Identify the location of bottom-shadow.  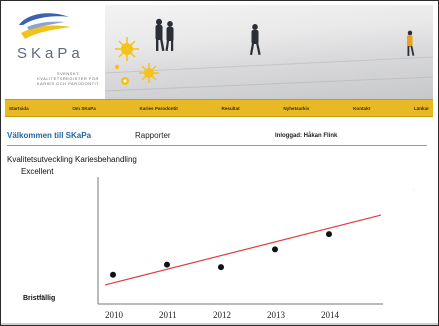
(219, 324).